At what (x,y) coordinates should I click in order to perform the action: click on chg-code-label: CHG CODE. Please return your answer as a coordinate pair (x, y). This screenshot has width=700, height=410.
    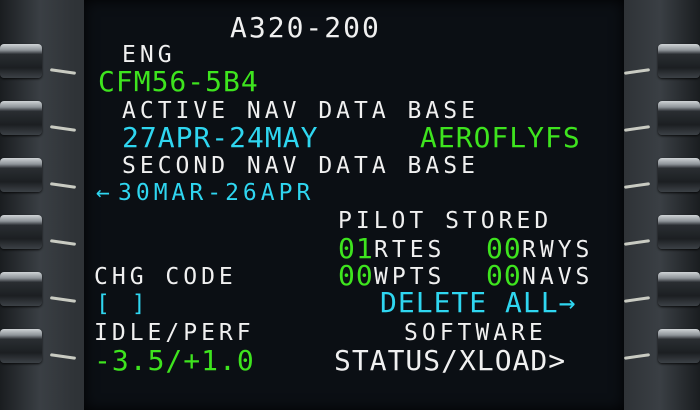
    Looking at the image, I should click on (165, 277).